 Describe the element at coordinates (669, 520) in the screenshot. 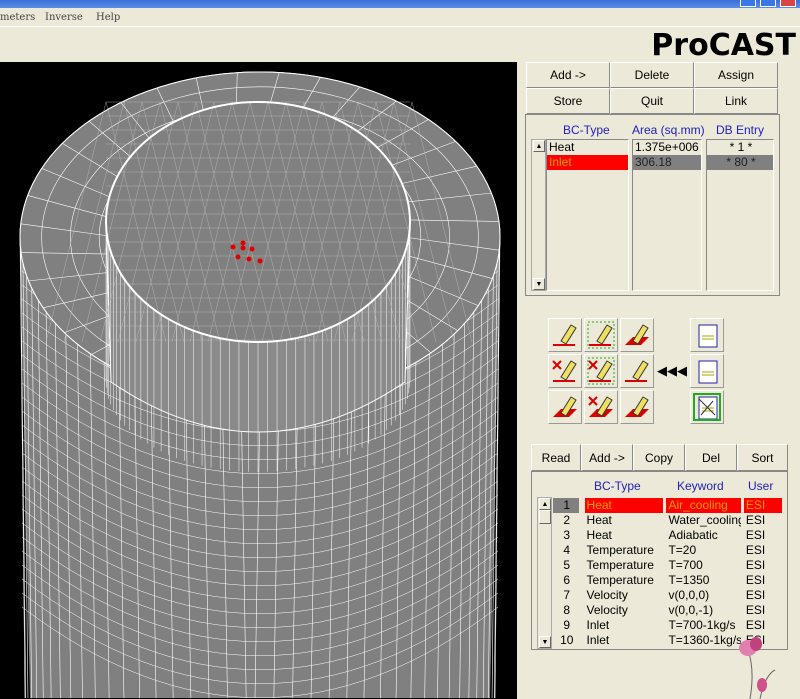

I see `database-row: 2 Heat Water_cooling ESI` at that location.